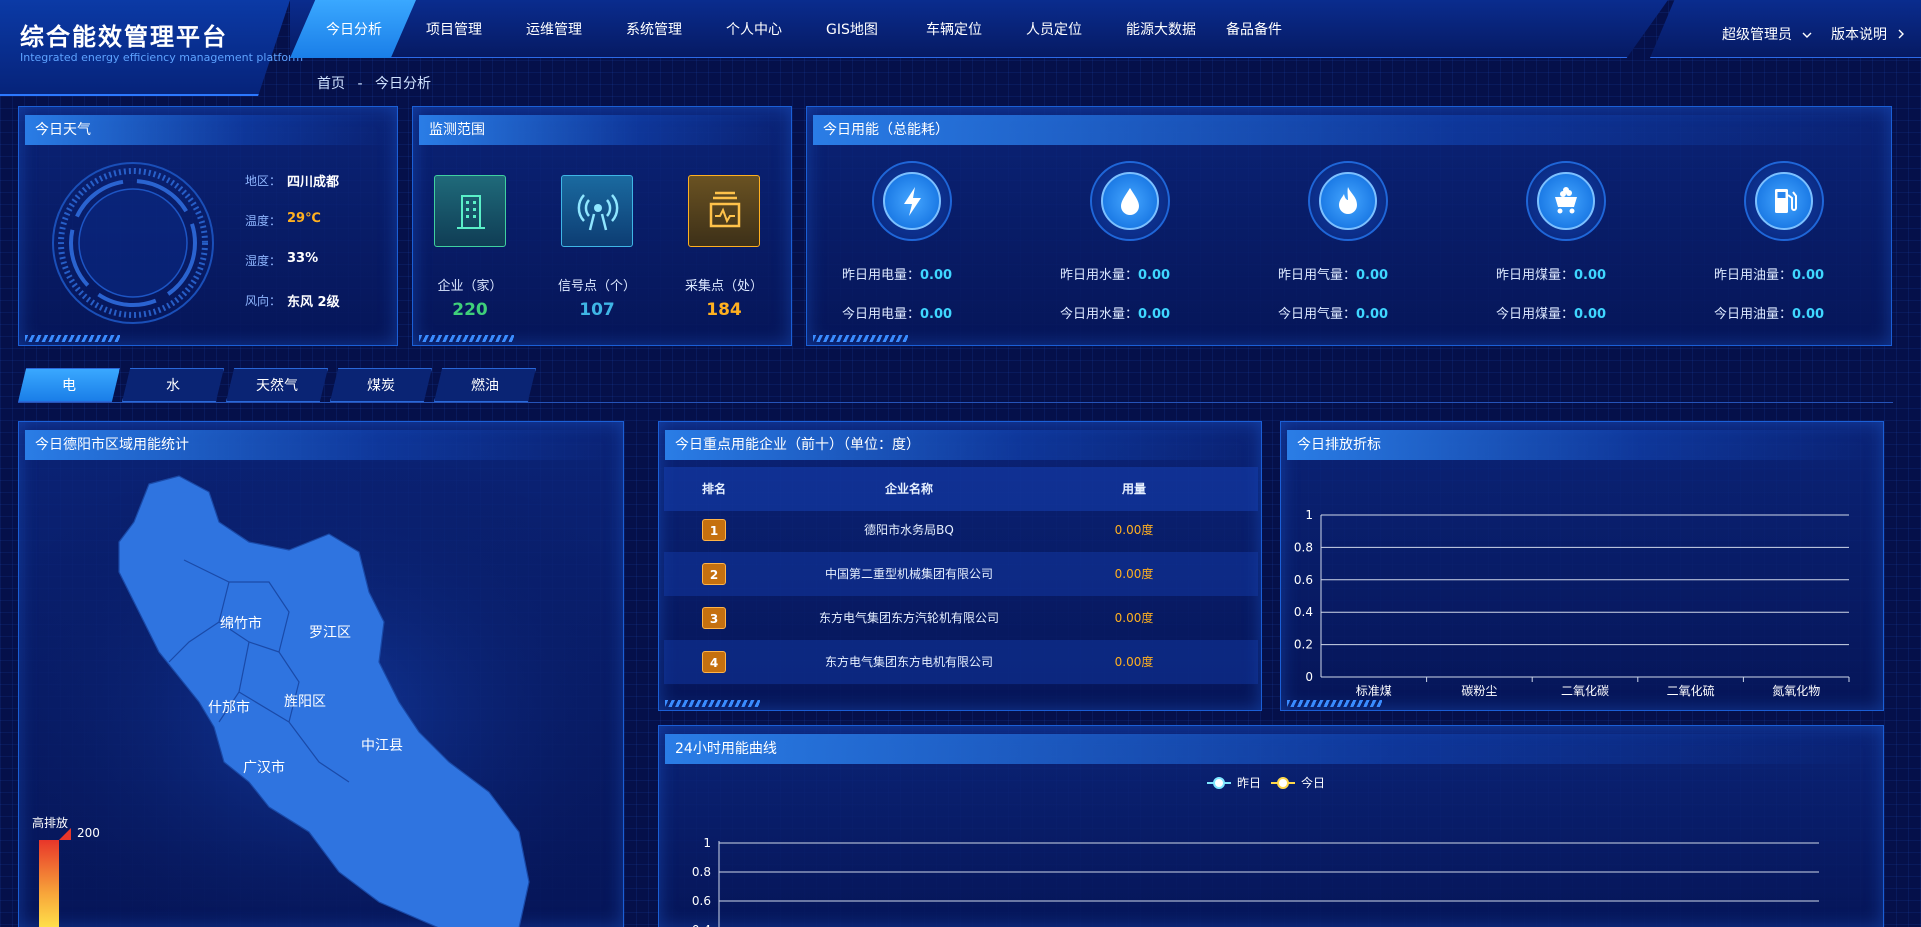 The width and height of the screenshot is (1921, 927). What do you see at coordinates (313, 302) in the screenshot?
I see `wind-value: 东风 2级` at bounding box center [313, 302].